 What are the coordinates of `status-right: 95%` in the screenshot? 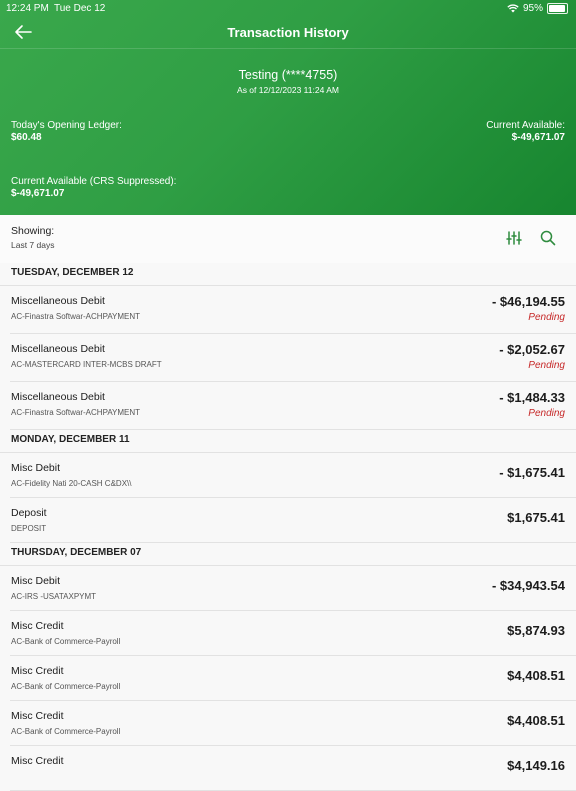 It's located at (537, 8).